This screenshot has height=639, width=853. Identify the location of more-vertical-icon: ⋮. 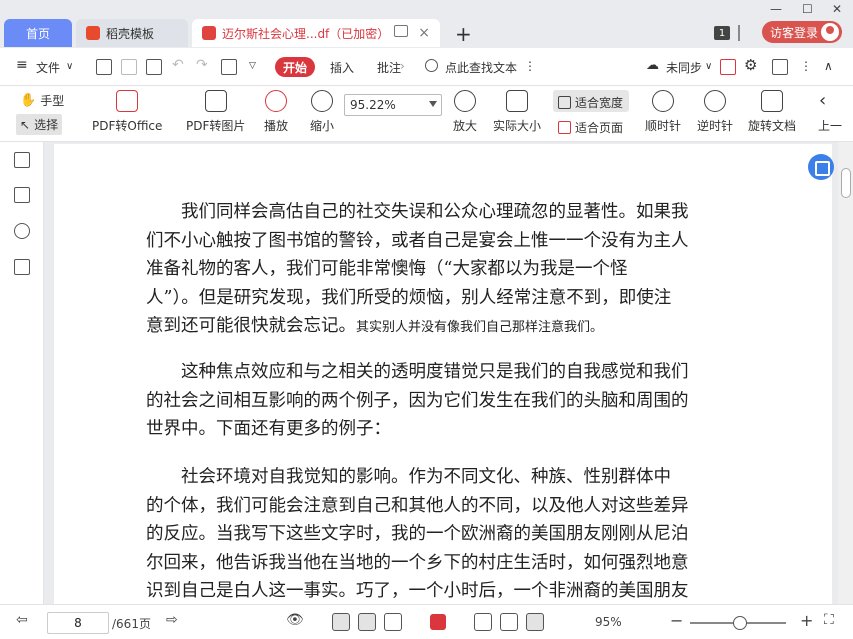
(530, 66).